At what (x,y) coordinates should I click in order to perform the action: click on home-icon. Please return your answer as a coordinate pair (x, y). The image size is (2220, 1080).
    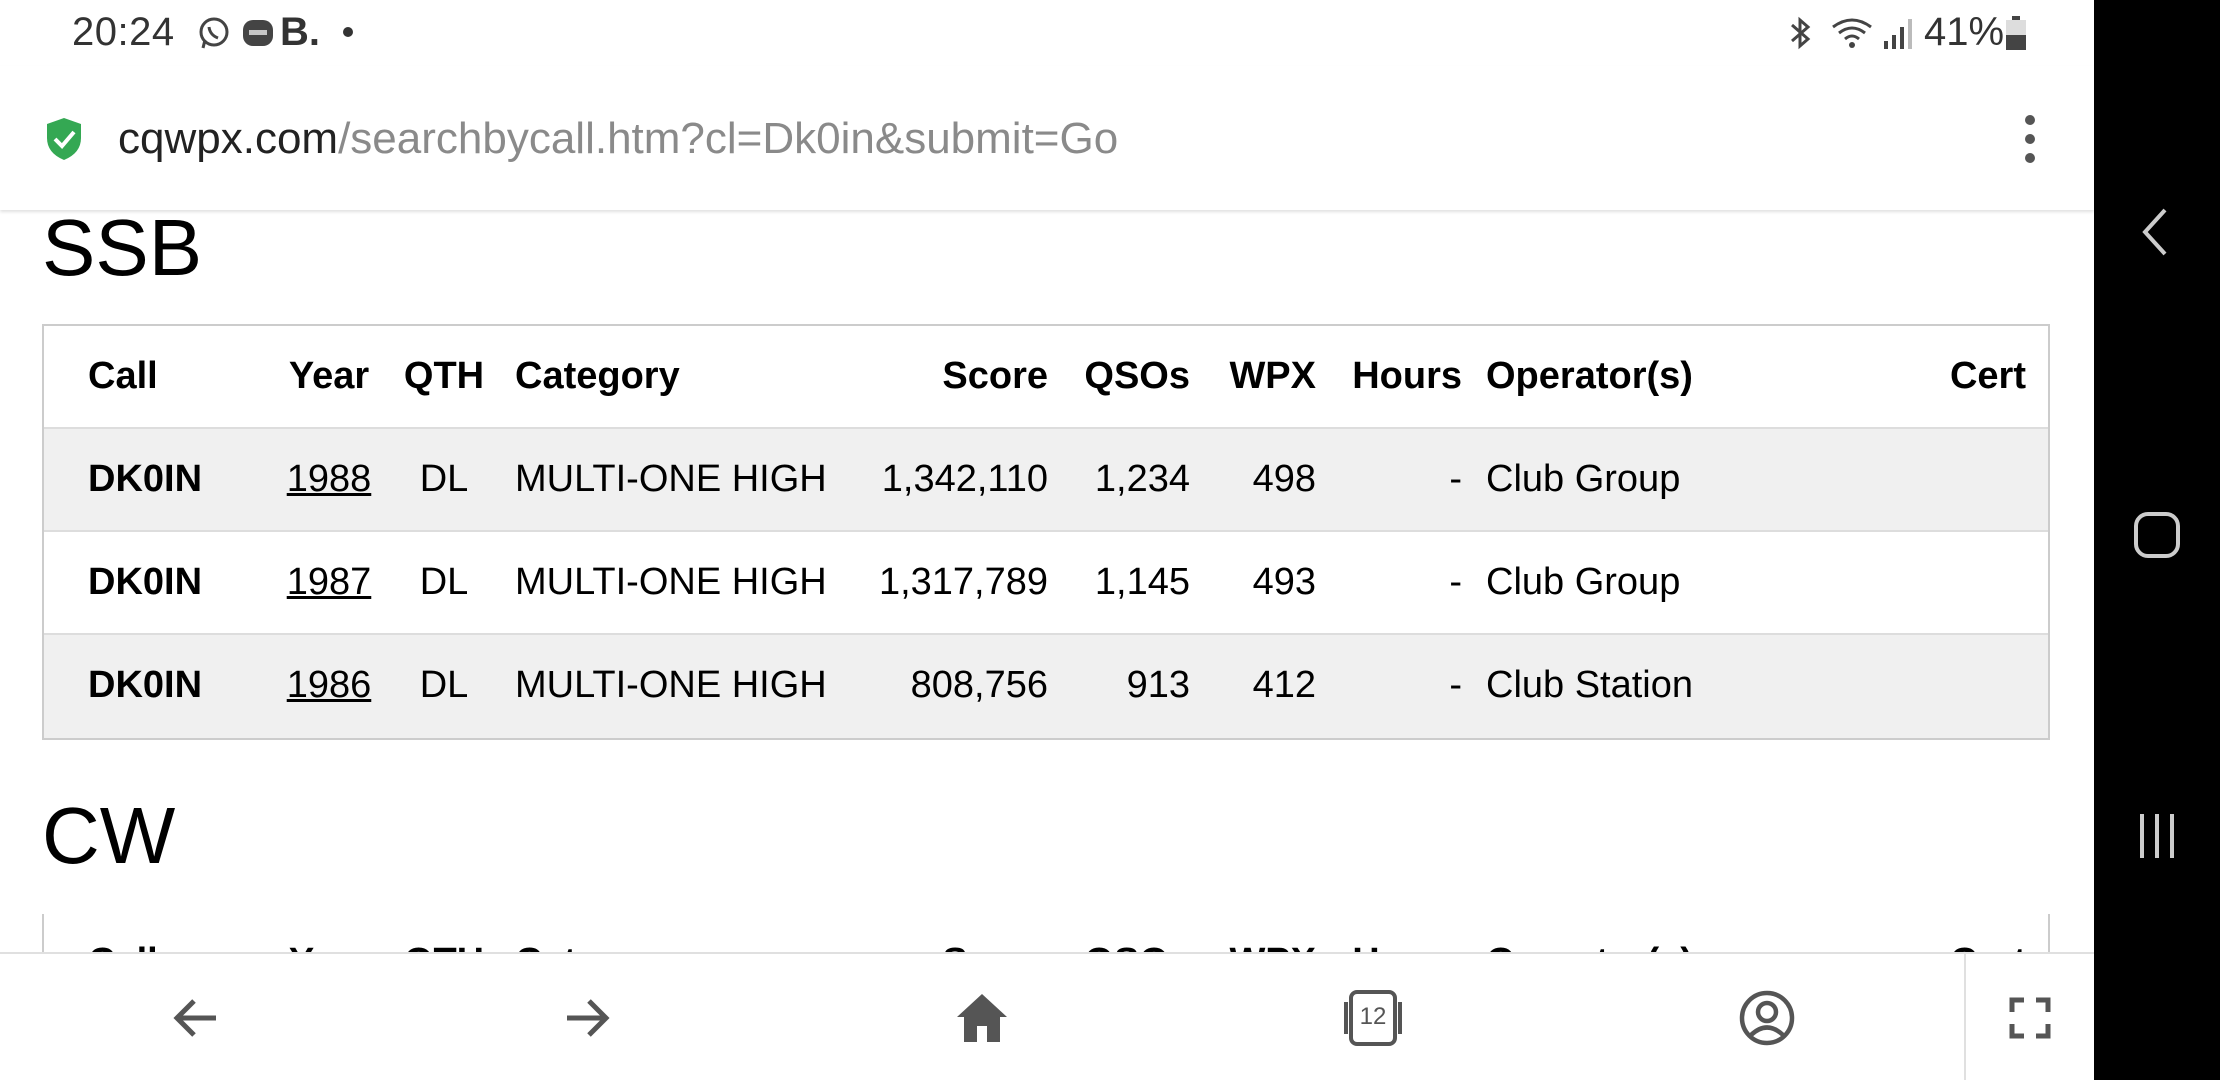
    Looking at the image, I should click on (982, 1018).